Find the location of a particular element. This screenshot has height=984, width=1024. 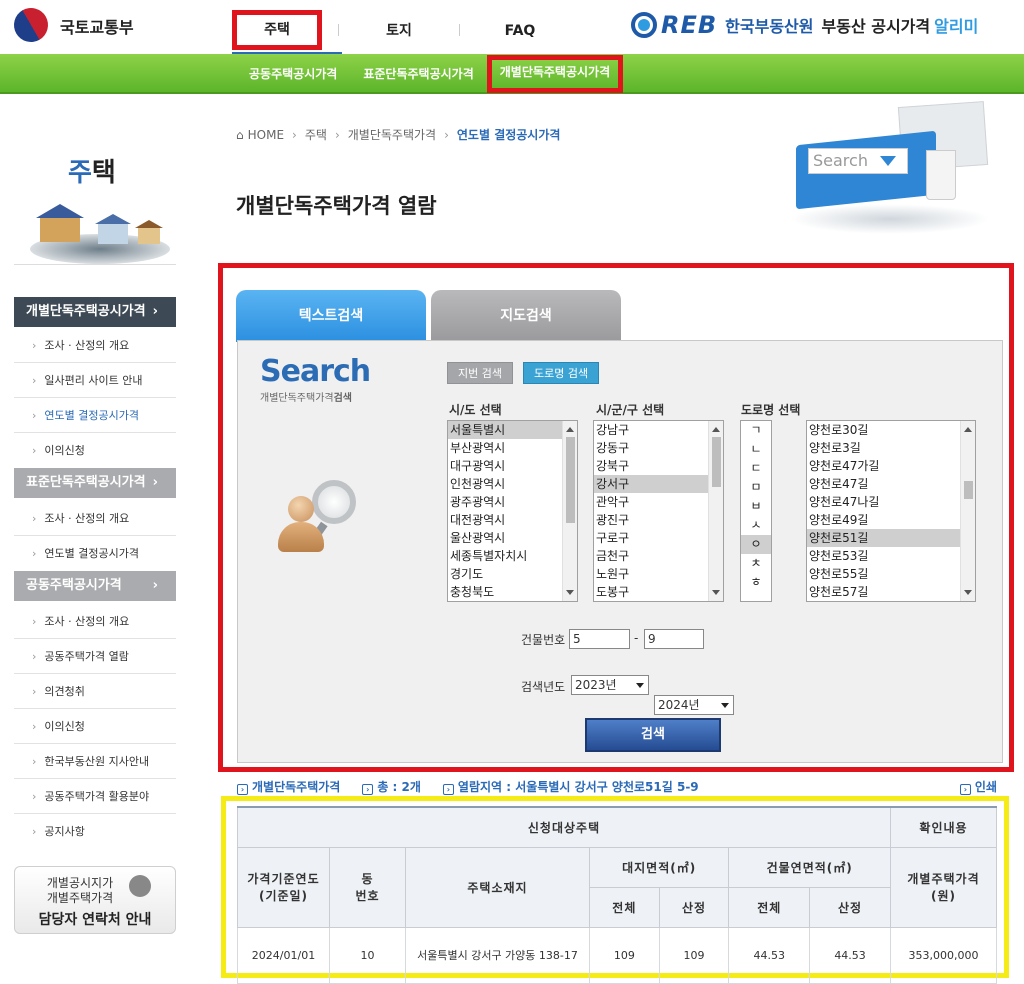

sidebar-title: 주택 is located at coordinates (92, 173).